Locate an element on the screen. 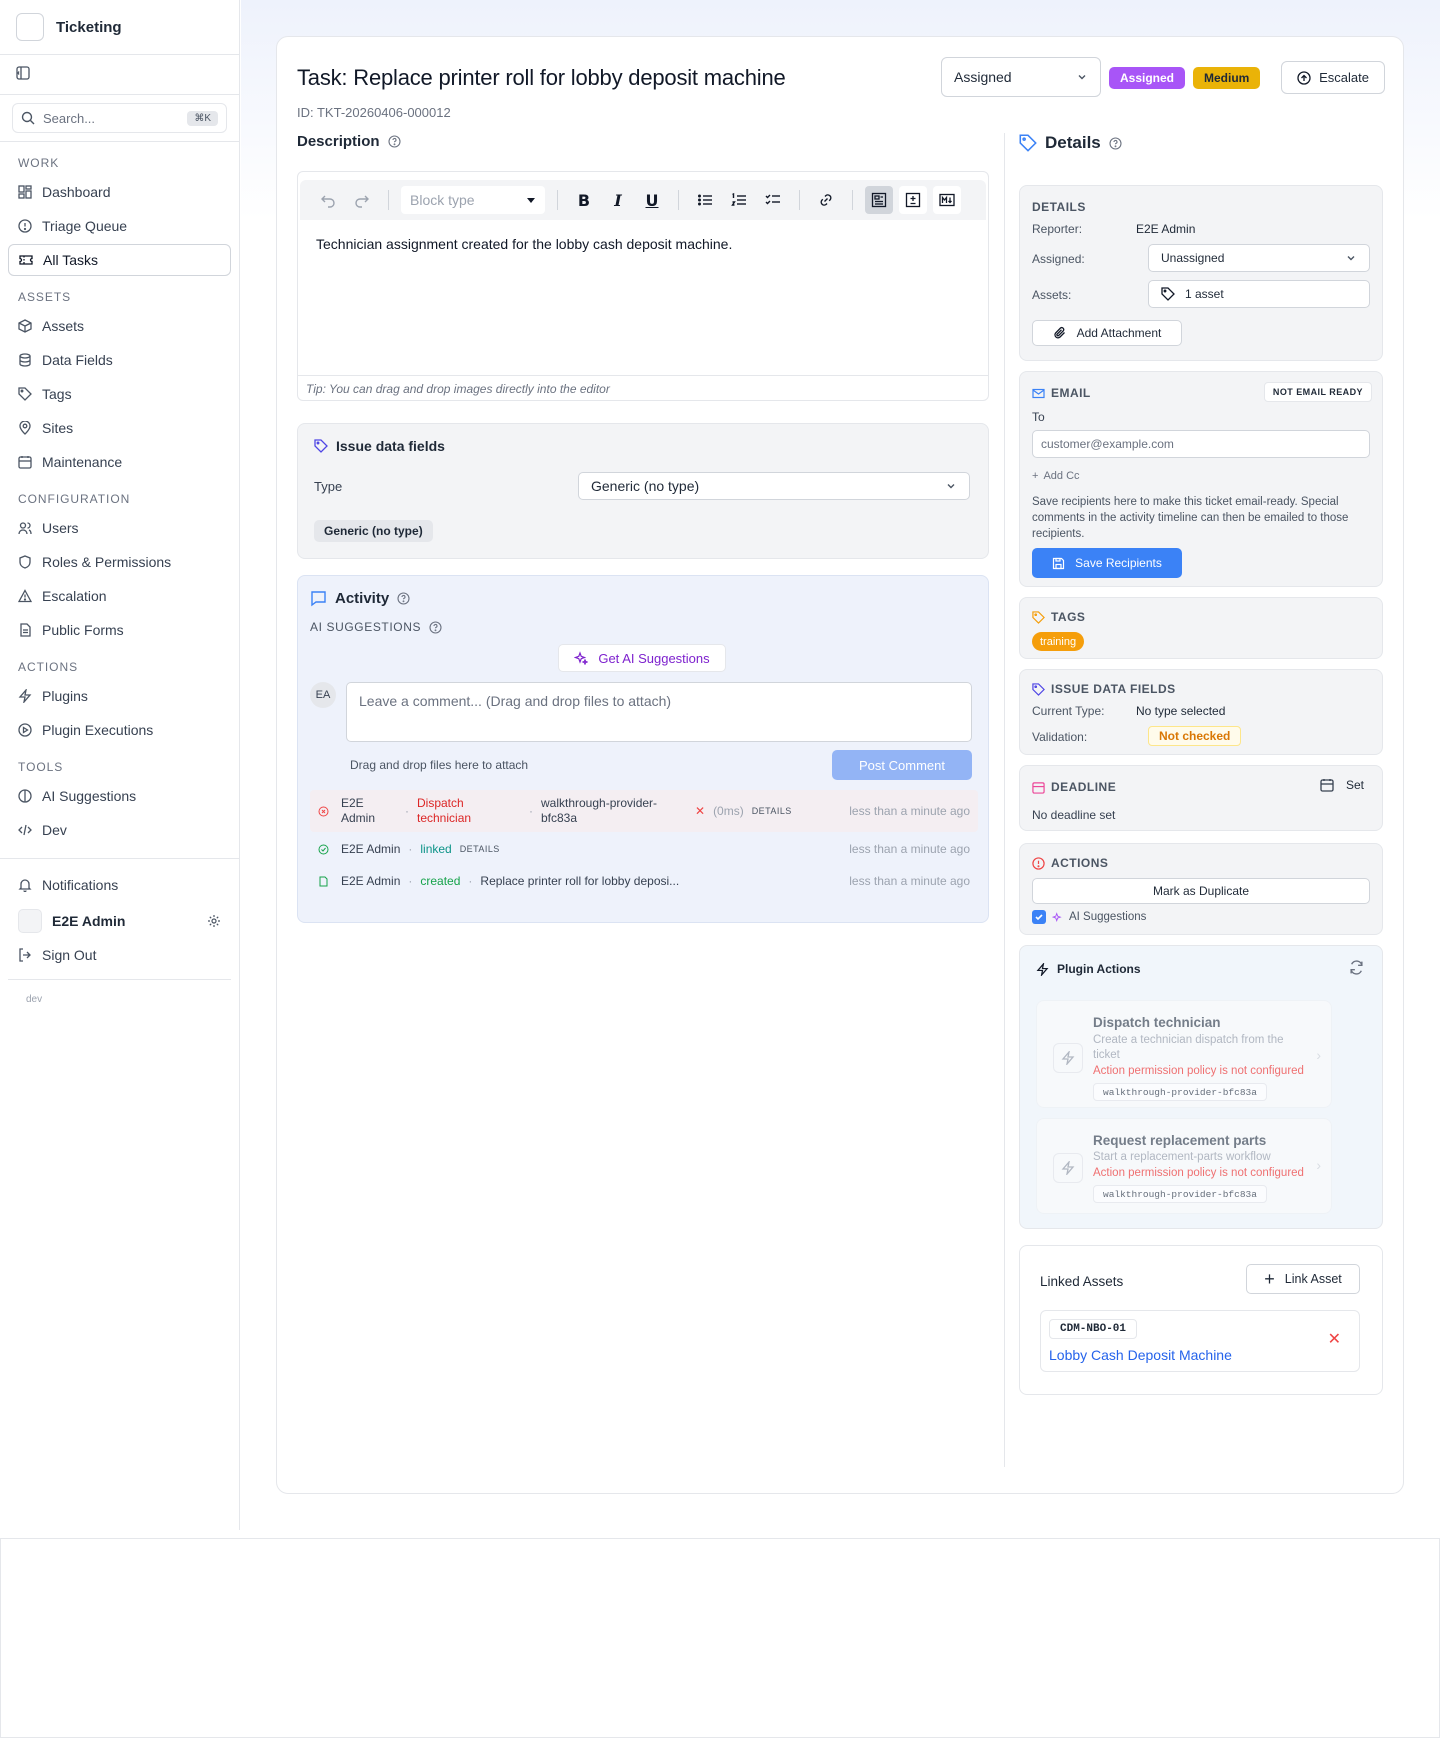 The height and width of the screenshot is (1738, 1440). link-asset-button: + Link Asset is located at coordinates (1303, 1279).